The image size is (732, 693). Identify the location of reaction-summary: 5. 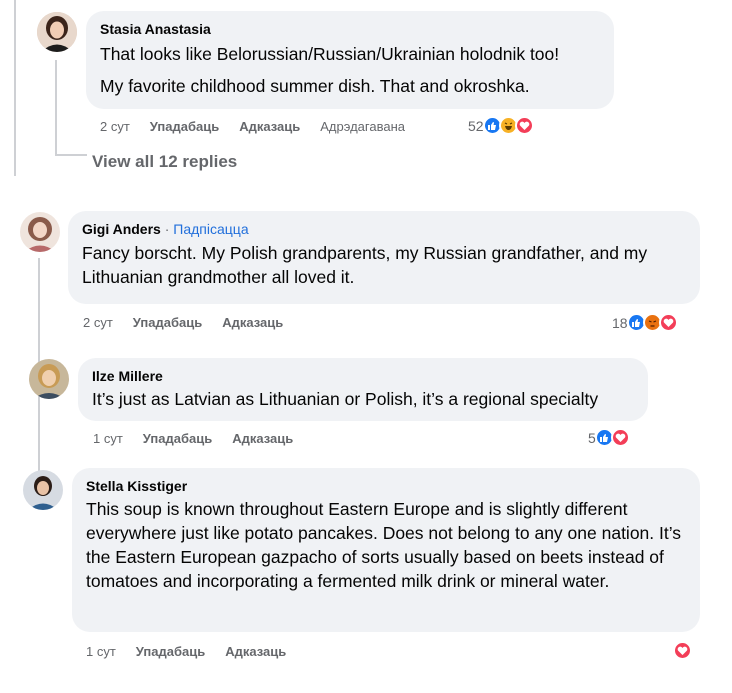
(609, 437).